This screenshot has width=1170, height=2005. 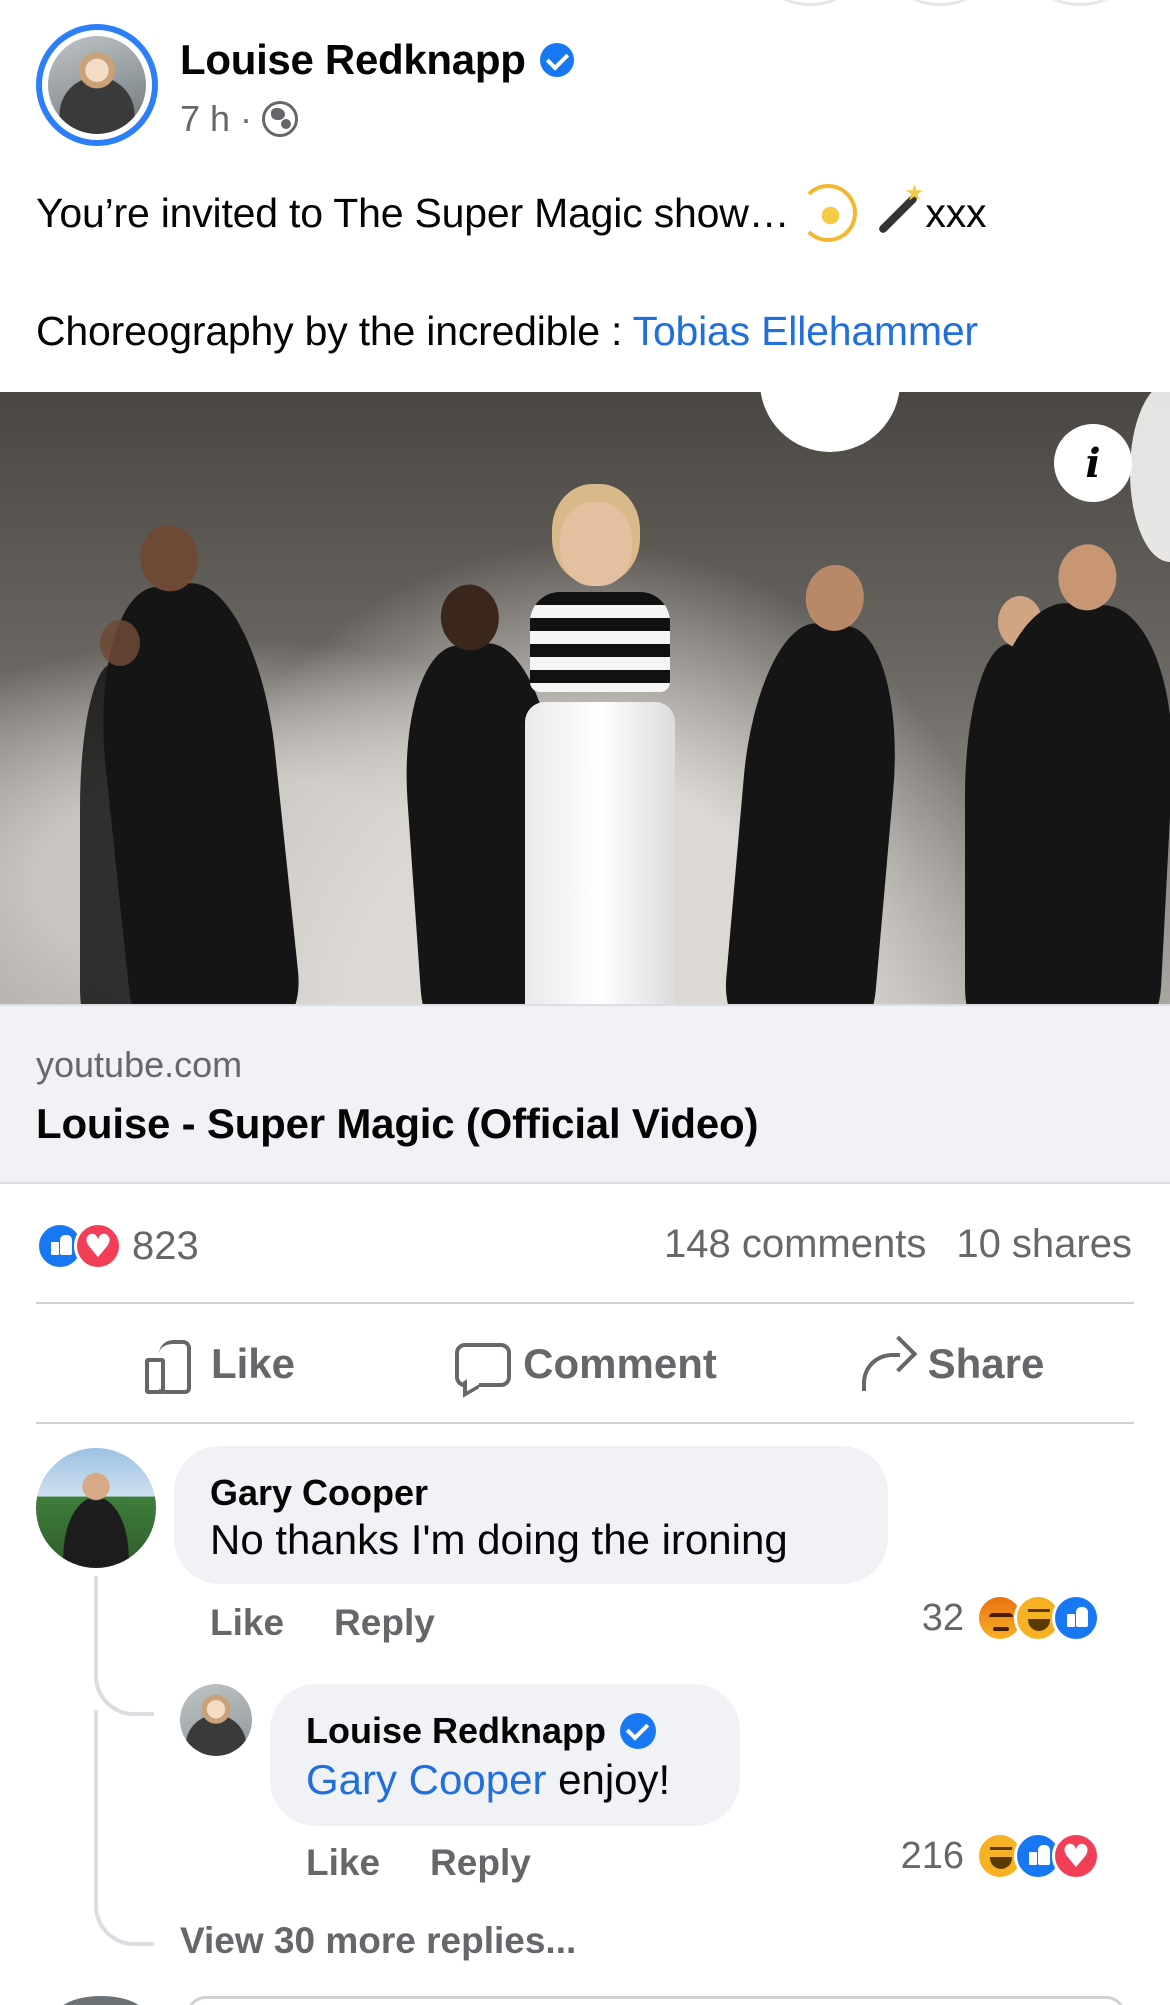 What do you see at coordinates (482, 1364) in the screenshot?
I see `comment-bubble-icon` at bounding box center [482, 1364].